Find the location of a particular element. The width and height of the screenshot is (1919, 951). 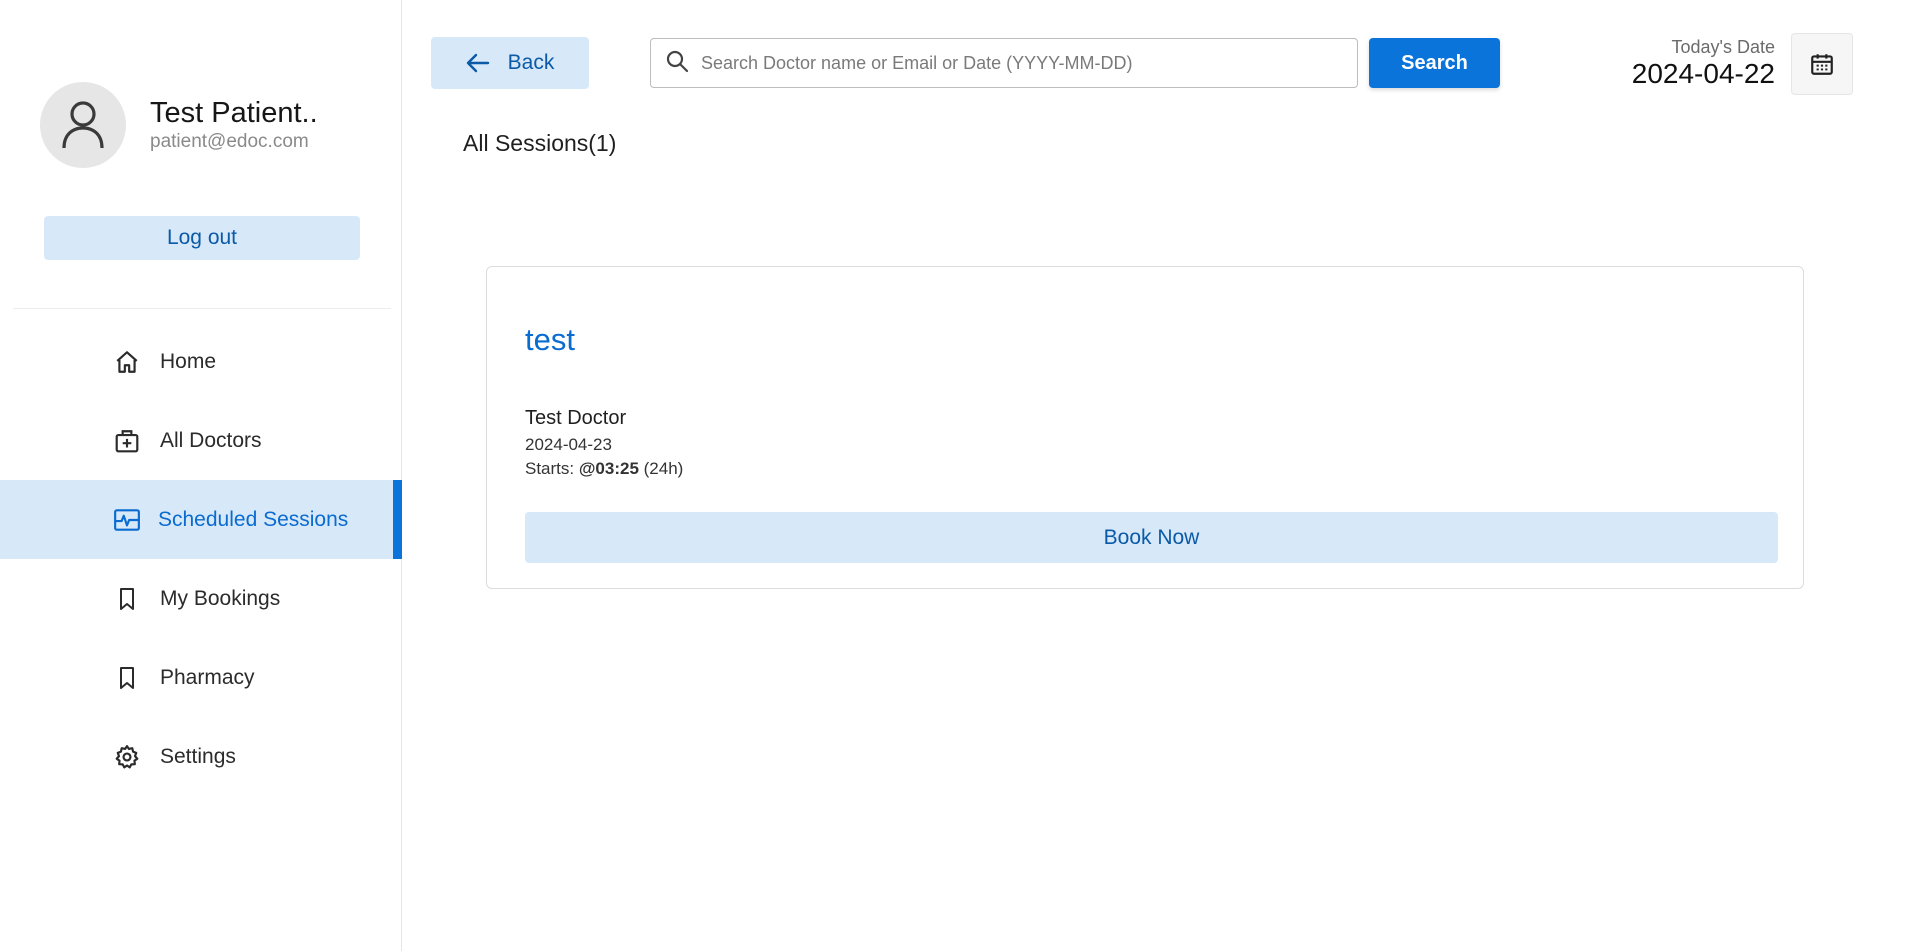

sidebar-item-scheduled-sessions: Scheduled Sessions is located at coordinates (201, 519).